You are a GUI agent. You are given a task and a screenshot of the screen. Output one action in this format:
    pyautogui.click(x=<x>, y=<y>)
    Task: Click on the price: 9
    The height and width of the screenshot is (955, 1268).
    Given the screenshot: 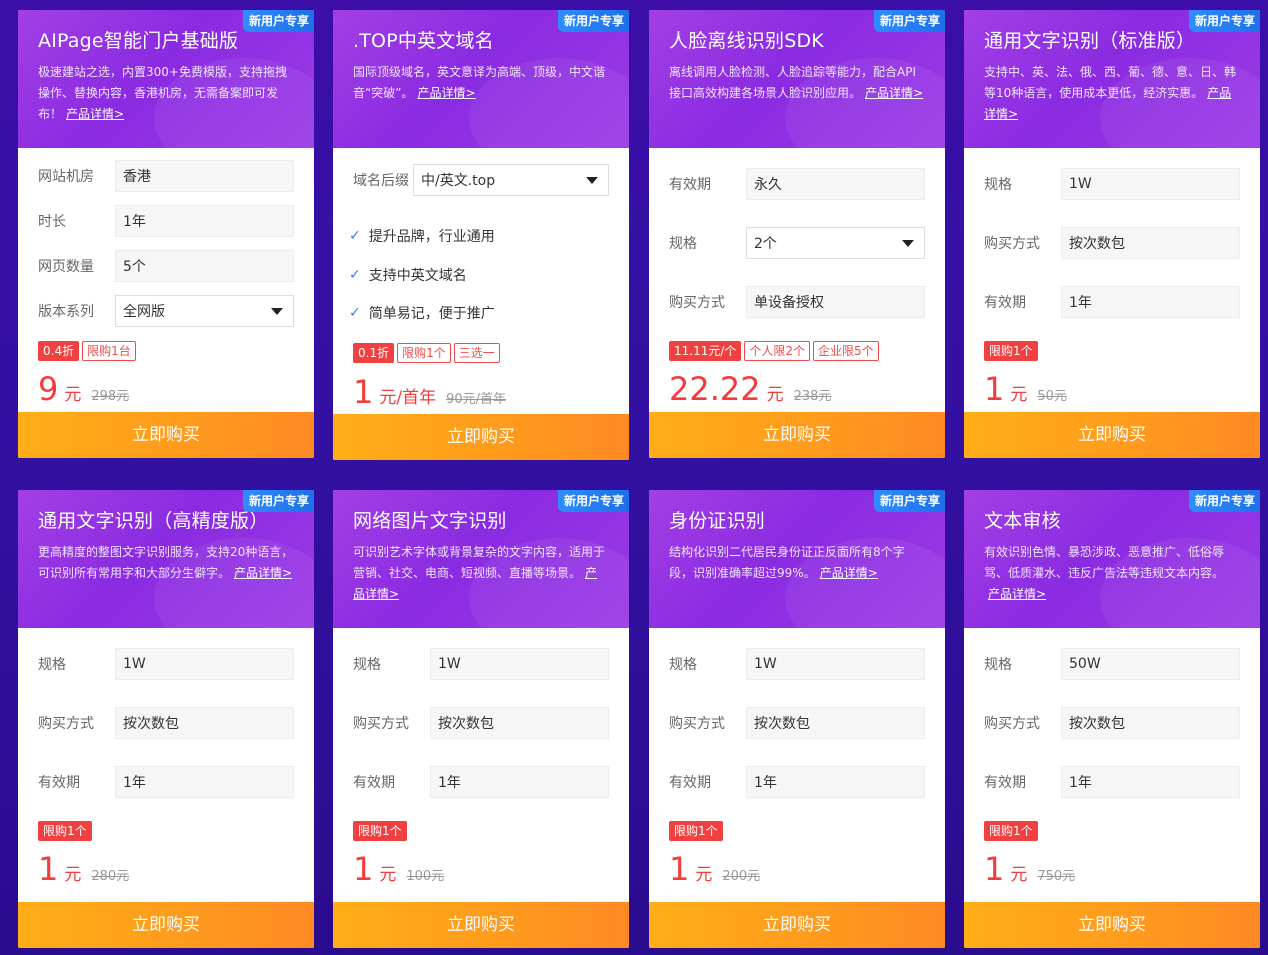 What is the action you would take?
    pyautogui.click(x=48, y=389)
    